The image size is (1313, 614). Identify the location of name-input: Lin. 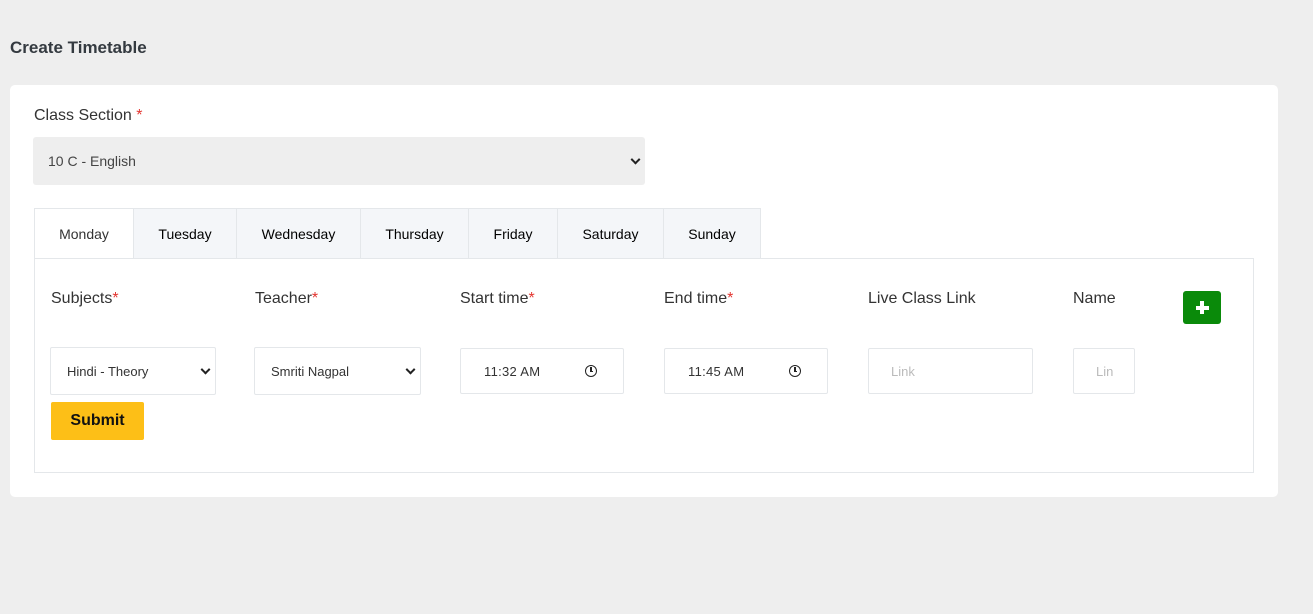
(1104, 371).